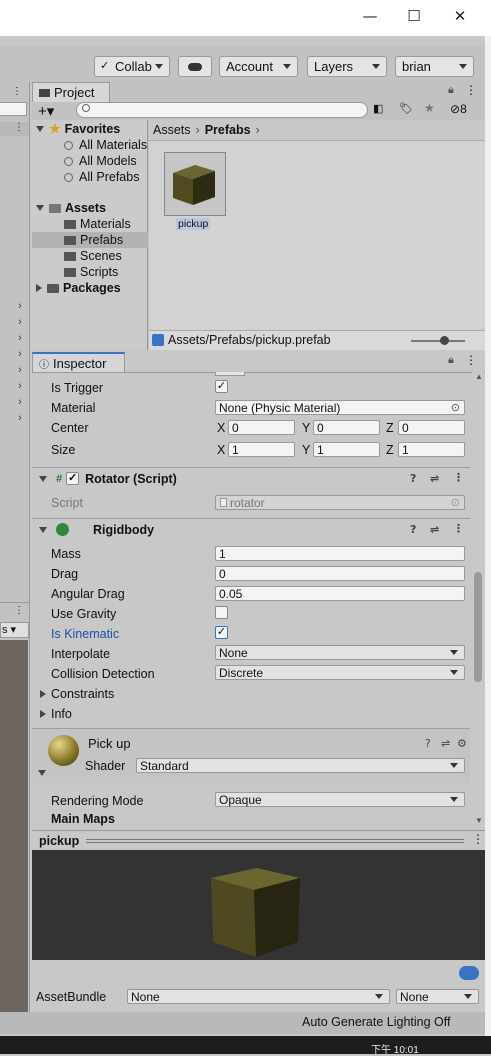 The width and height of the screenshot is (491, 1056). Describe the element at coordinates (93, 256) in the screenshot. I see `tree-scenes: Scenes` at that location.